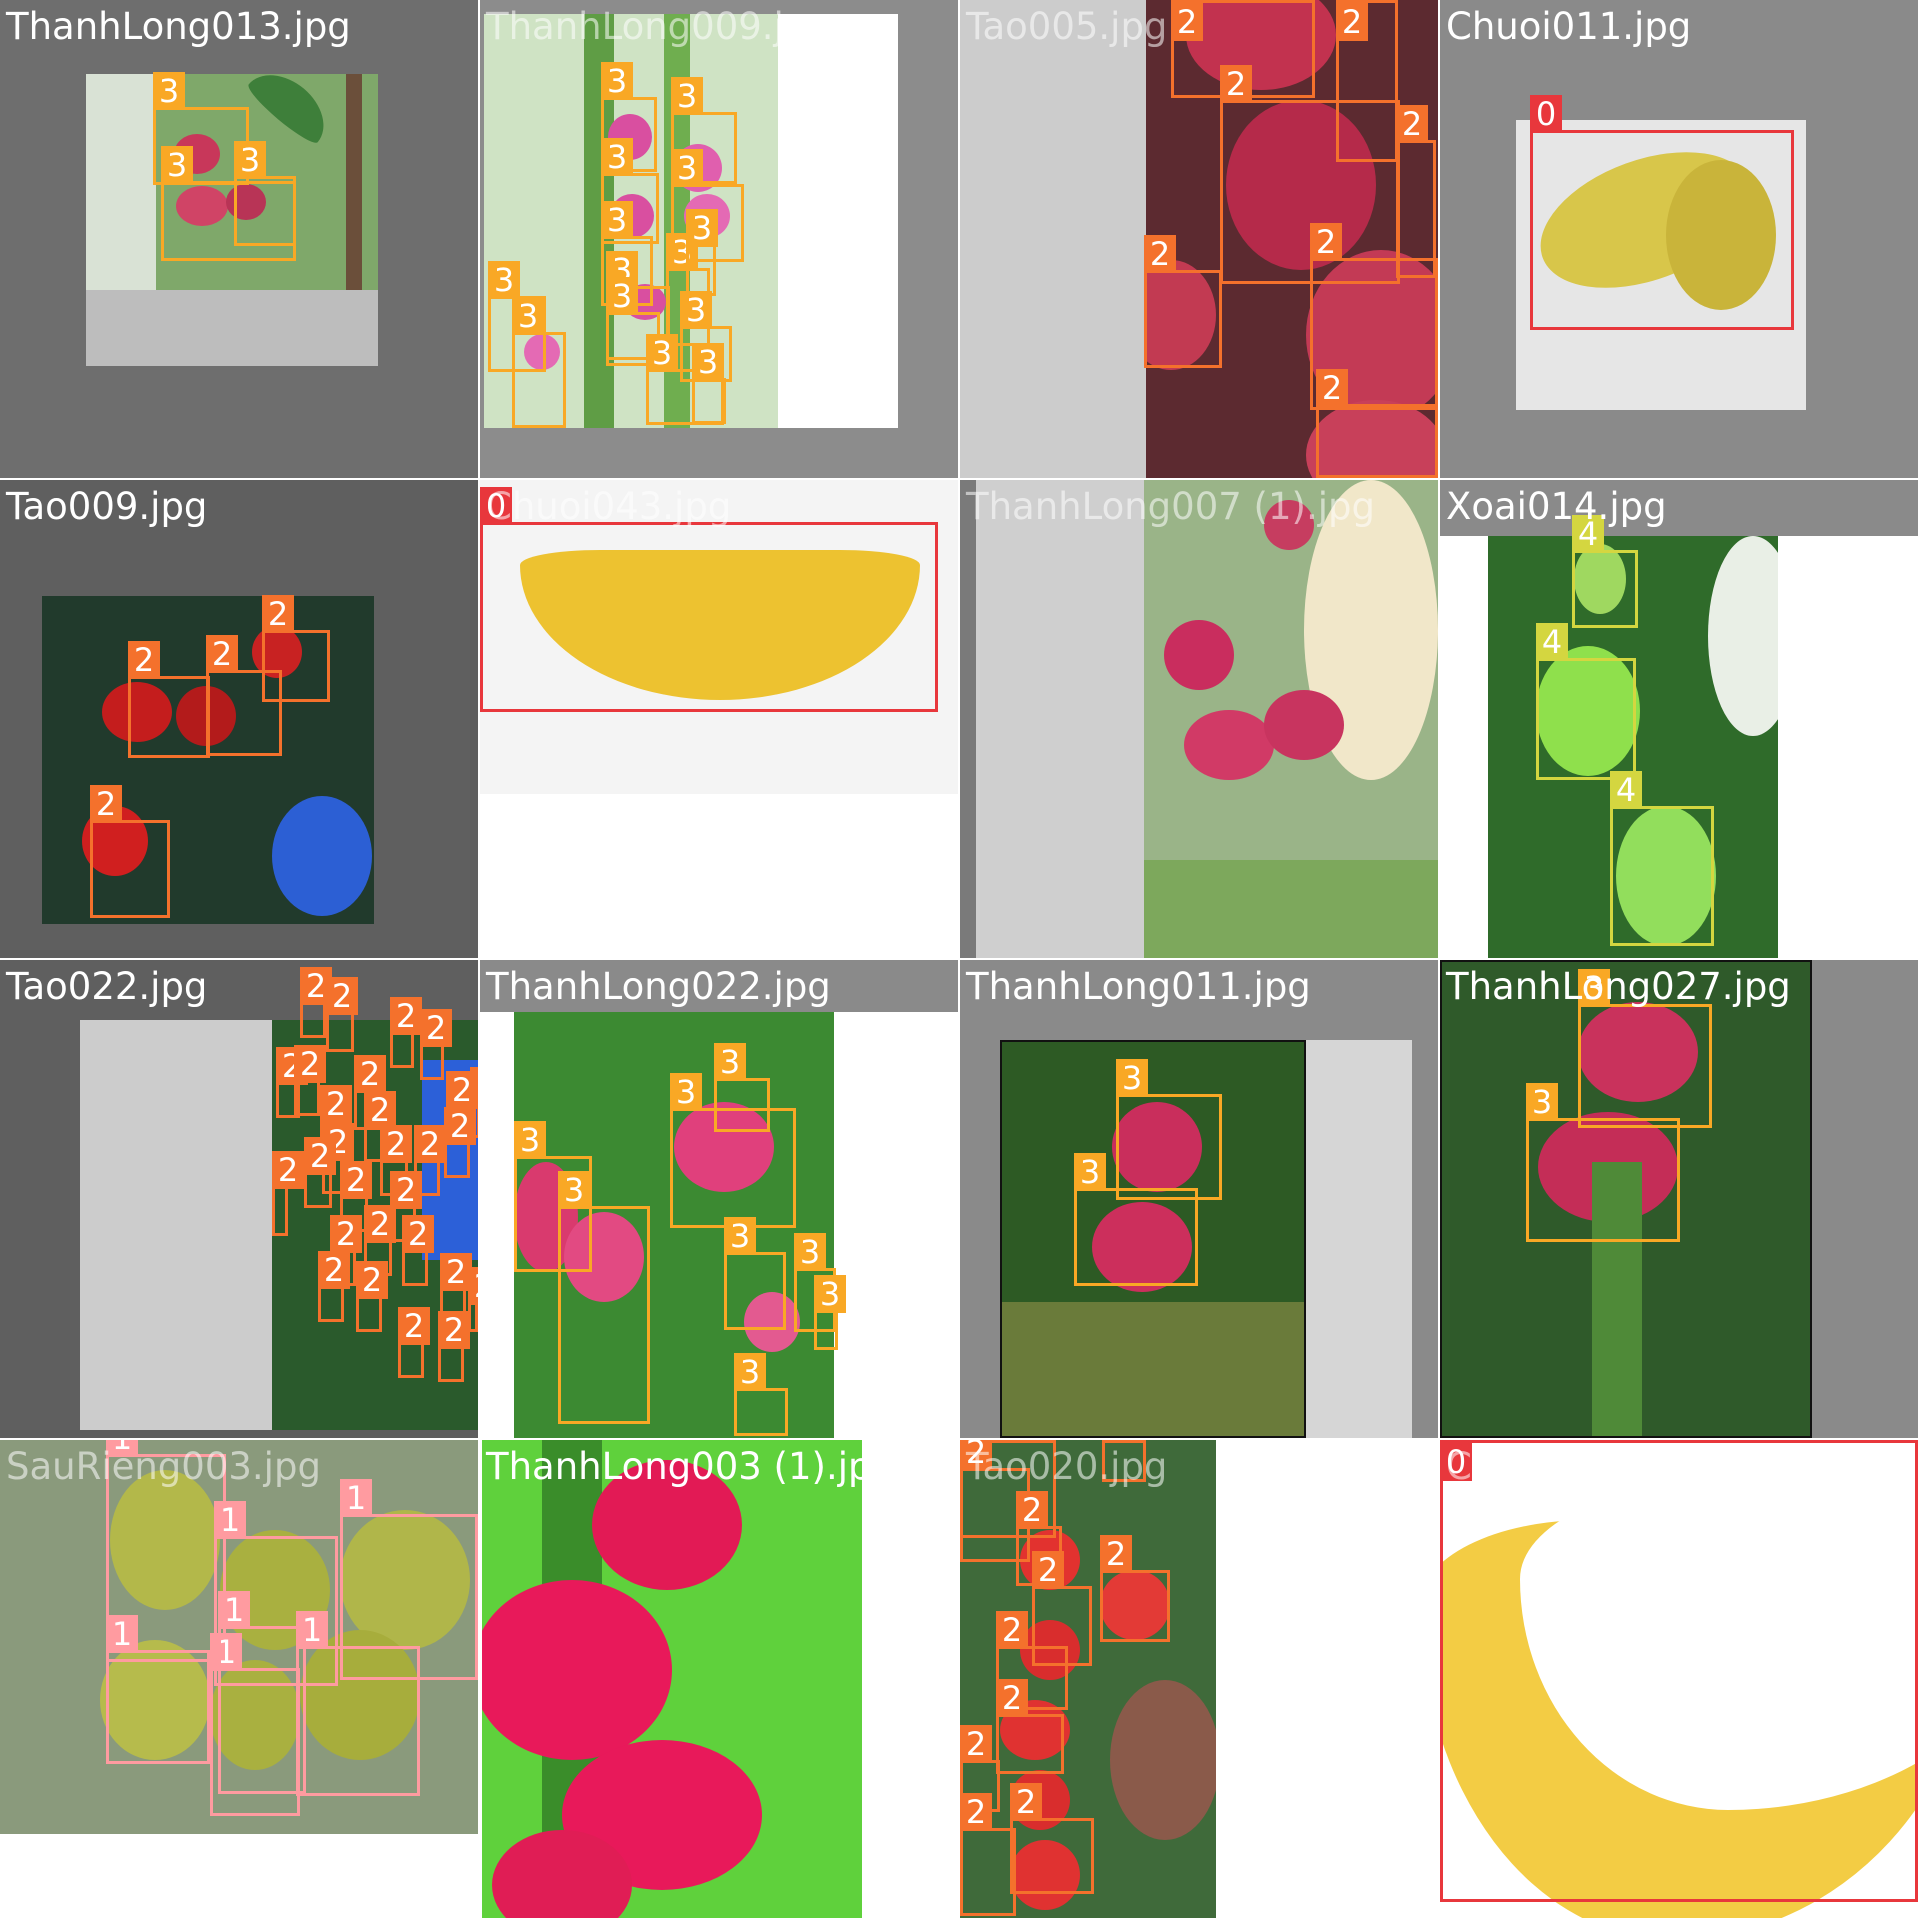  I want to click on class-label: 0, so click(1546, 114).